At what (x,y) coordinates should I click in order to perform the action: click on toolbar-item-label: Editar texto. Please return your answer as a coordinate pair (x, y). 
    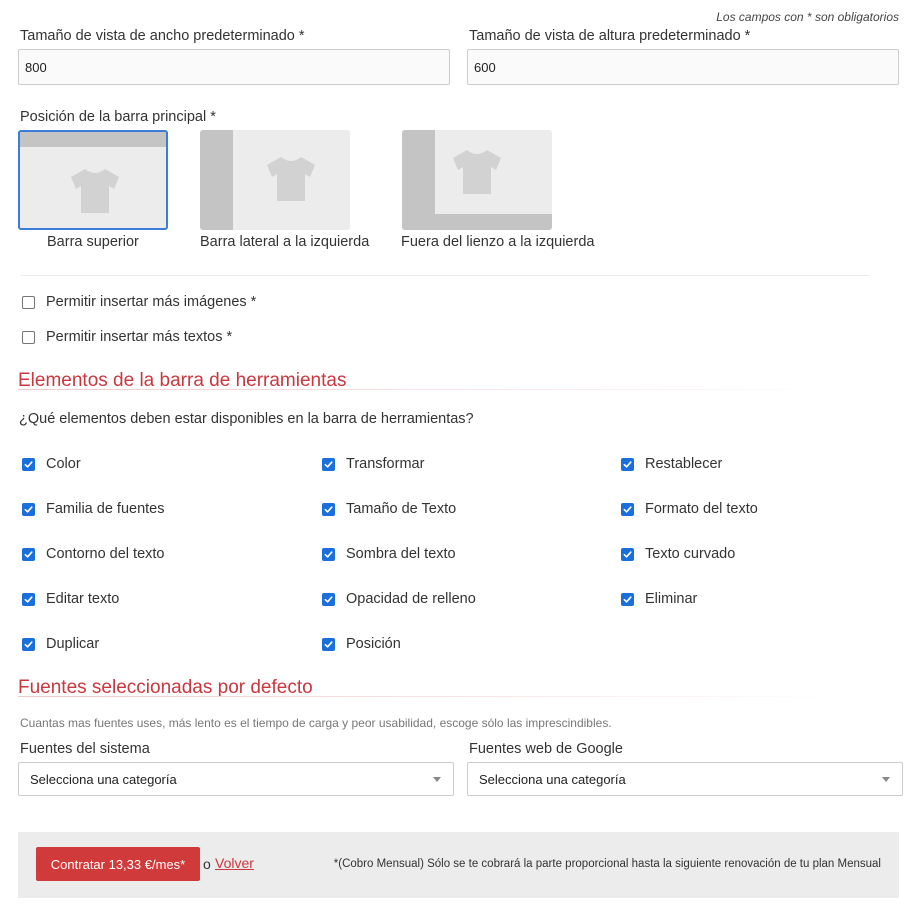
    Looking at the image, I should click on (83, 599).